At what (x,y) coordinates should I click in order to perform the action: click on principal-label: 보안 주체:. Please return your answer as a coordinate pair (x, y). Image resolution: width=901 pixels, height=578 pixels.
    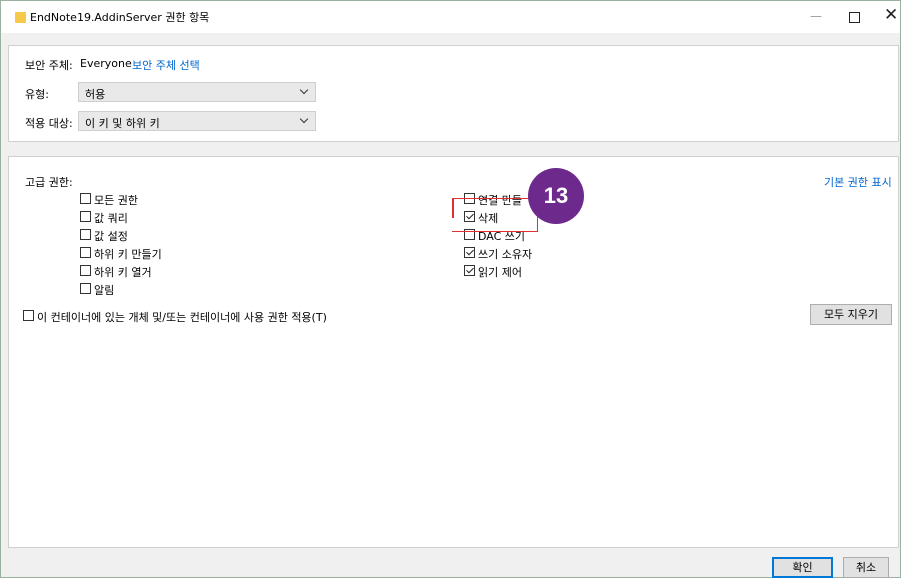
    Looking at the image, I should click on (49, 65).